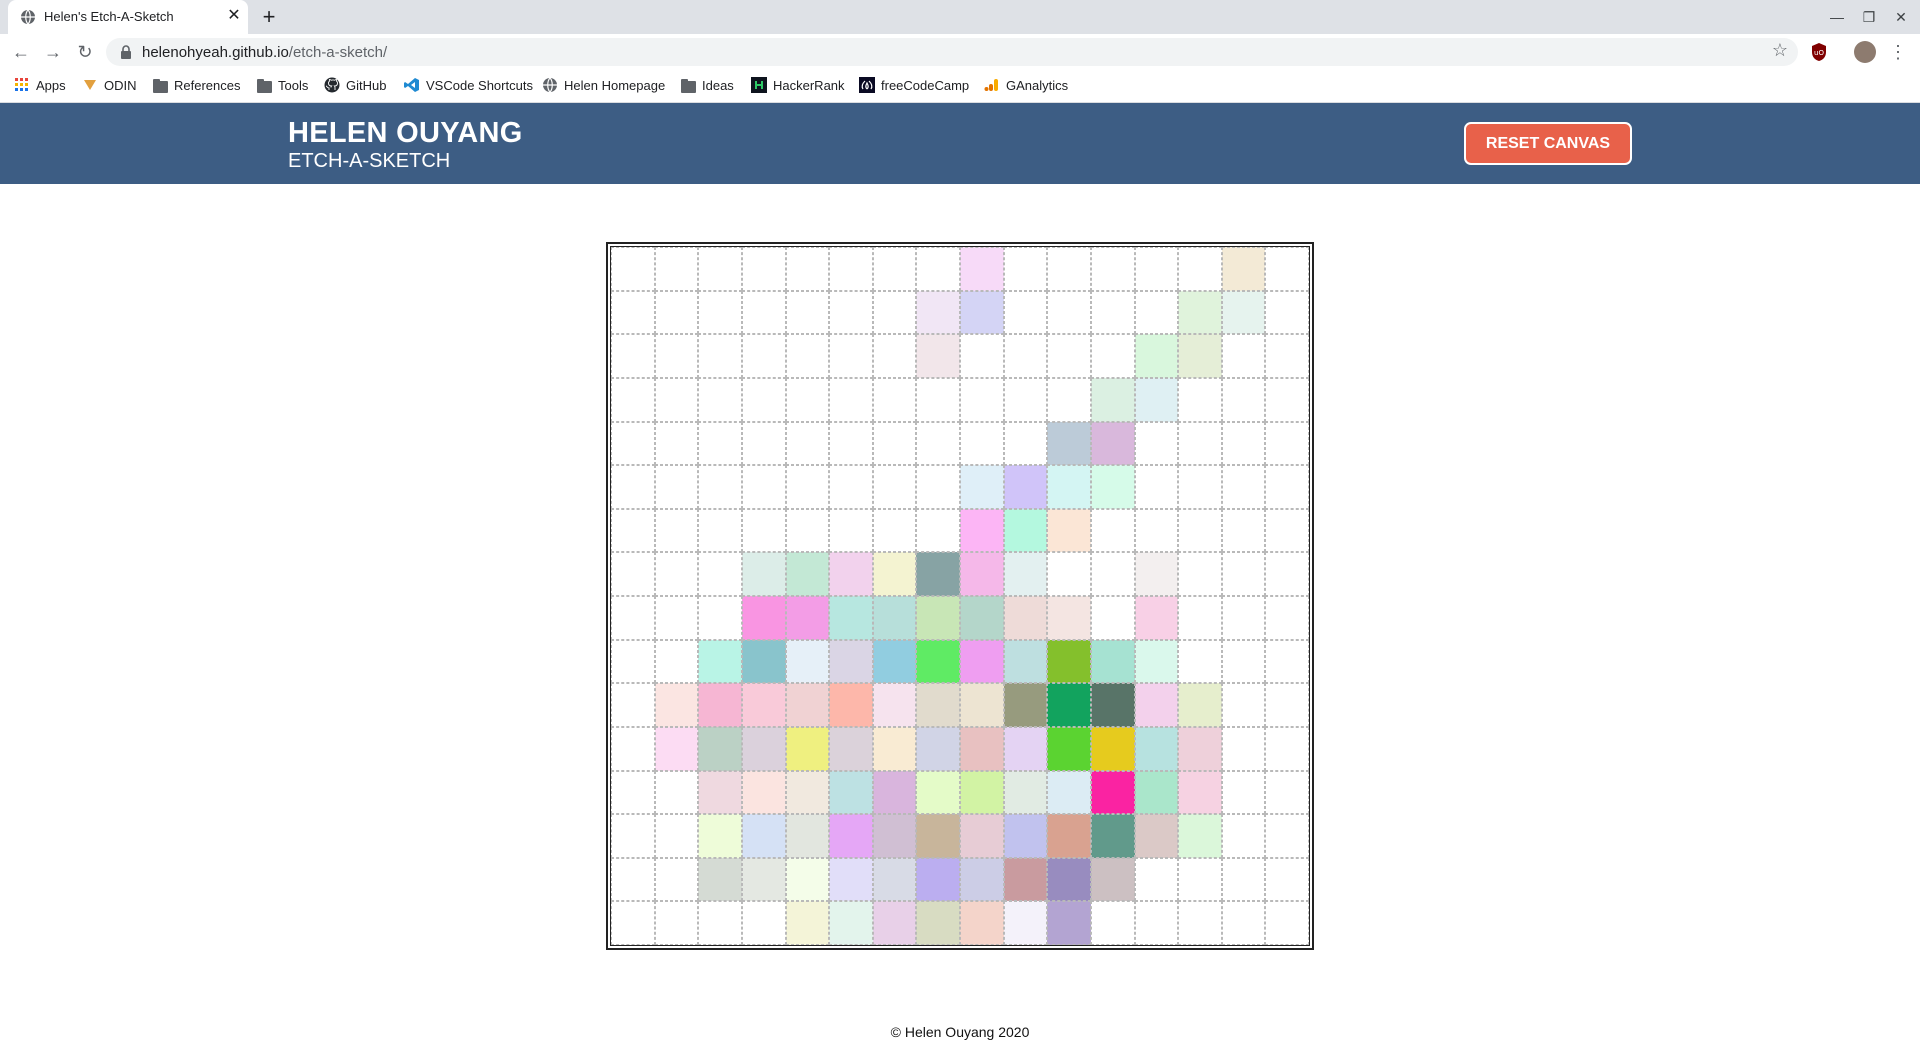 This screenshot has width=1920, height=1055. I want to click on bookmark-tools: Tools, so click(282, 86).